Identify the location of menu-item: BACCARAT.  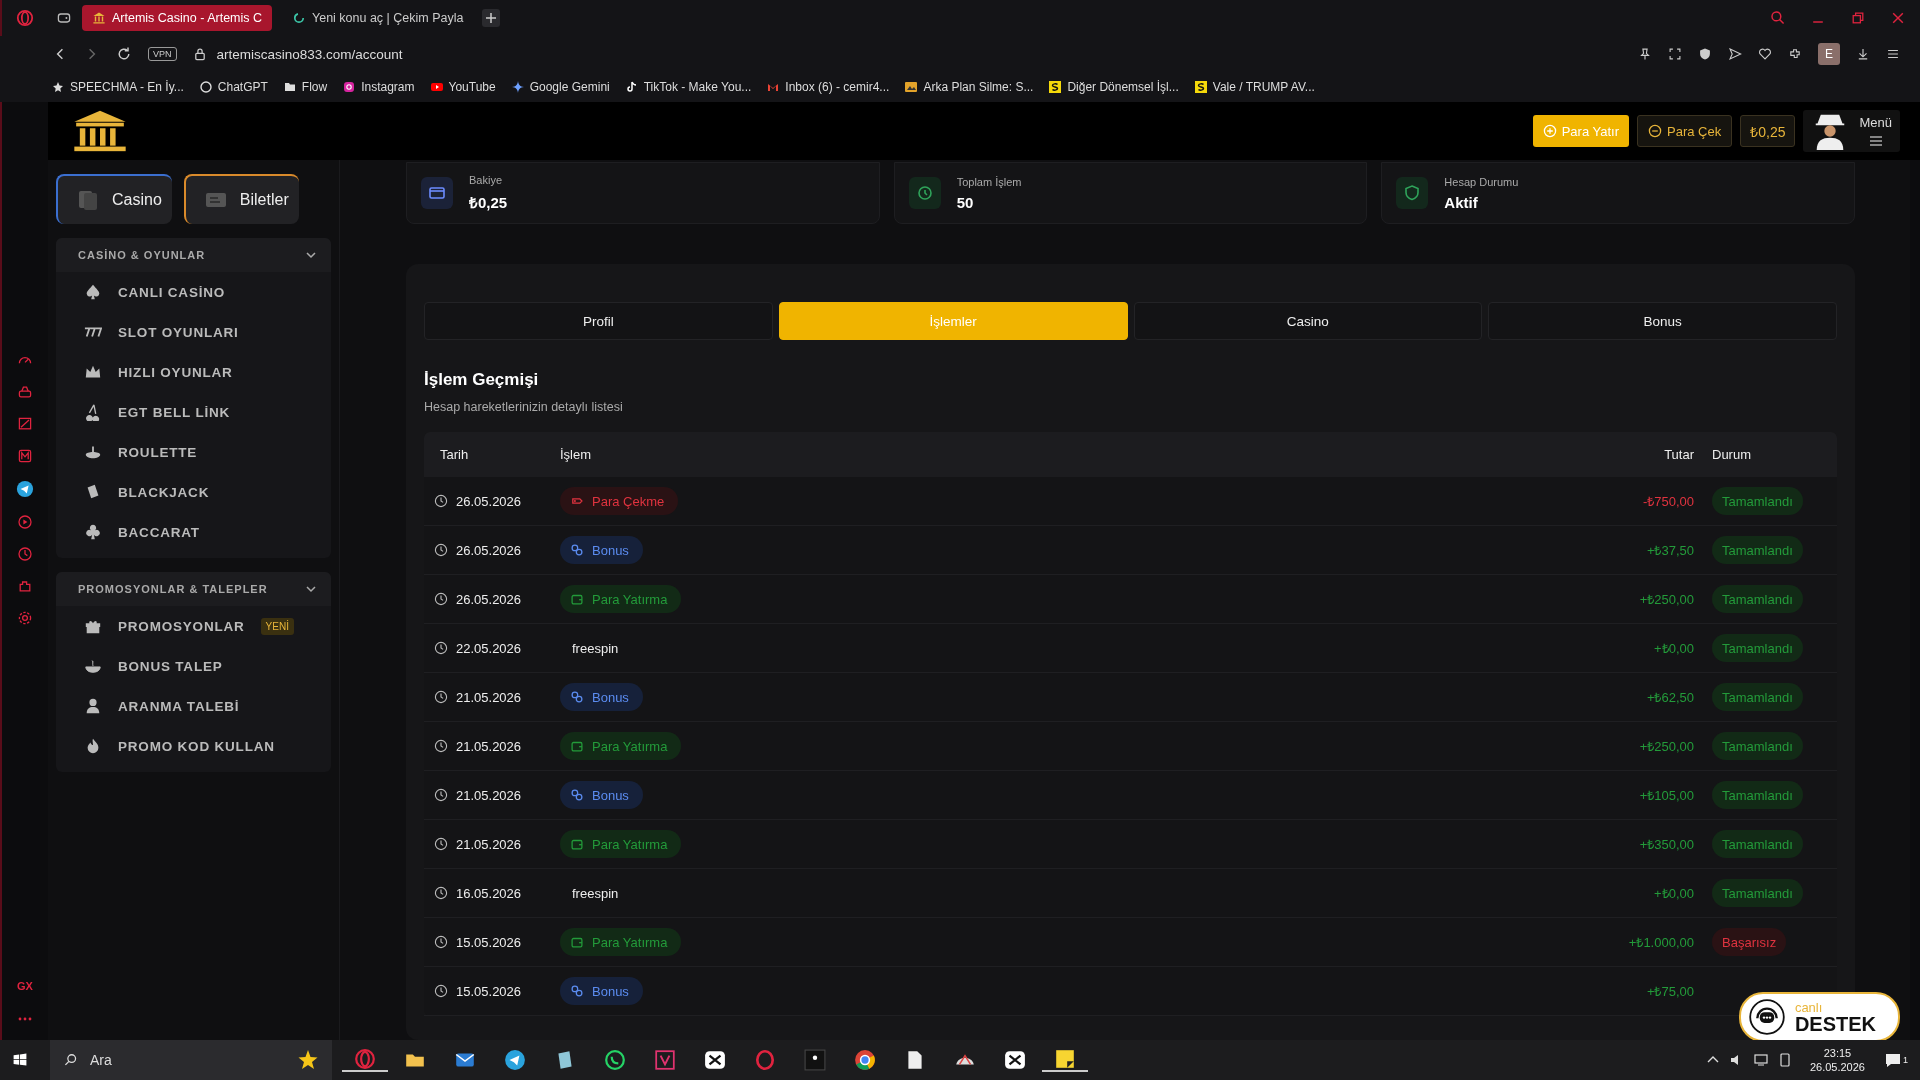
(159, 532).